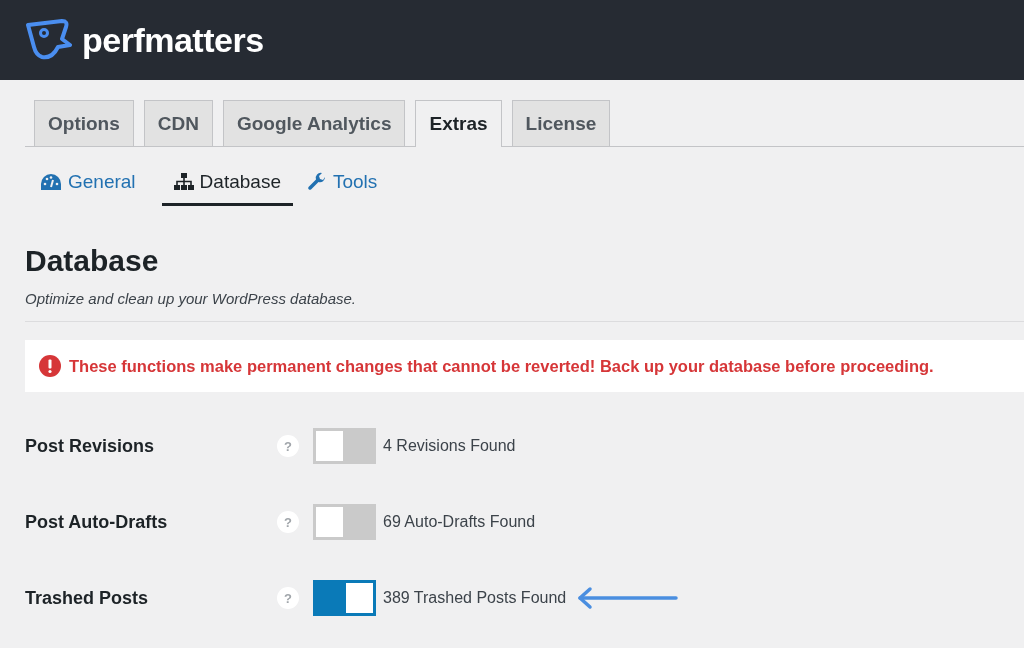 Image resolution: width=1024 pixels, height=648 pixels. I want to click on warning-icon, so click(50, 366).